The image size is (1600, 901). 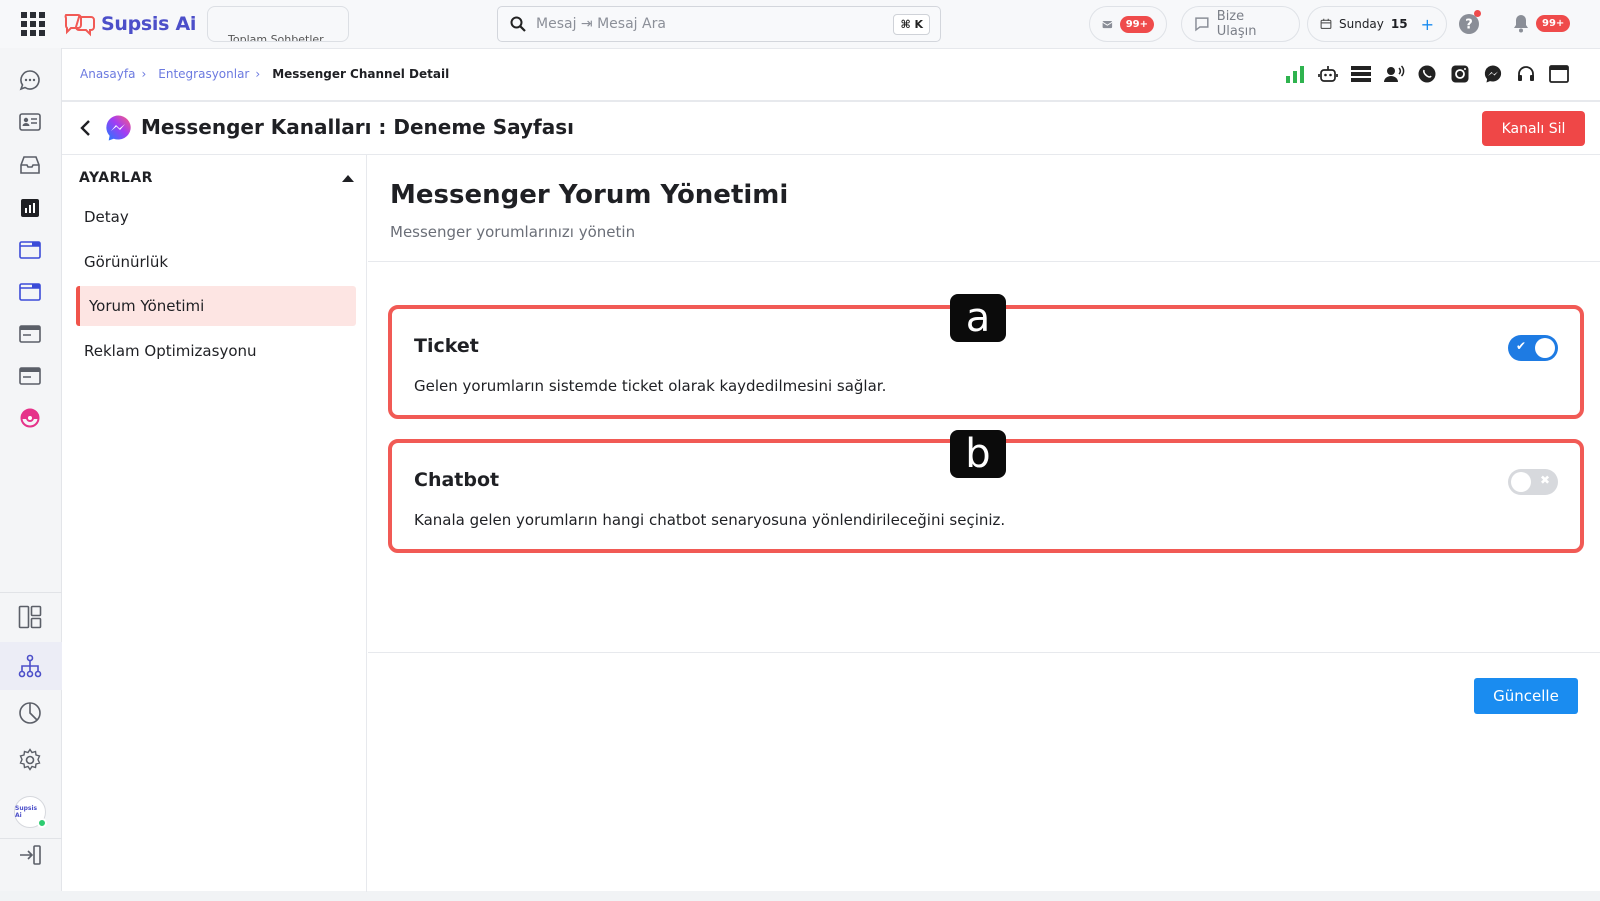 I want to click on settings-item-detail: Detay, so click(x=216, y=217).